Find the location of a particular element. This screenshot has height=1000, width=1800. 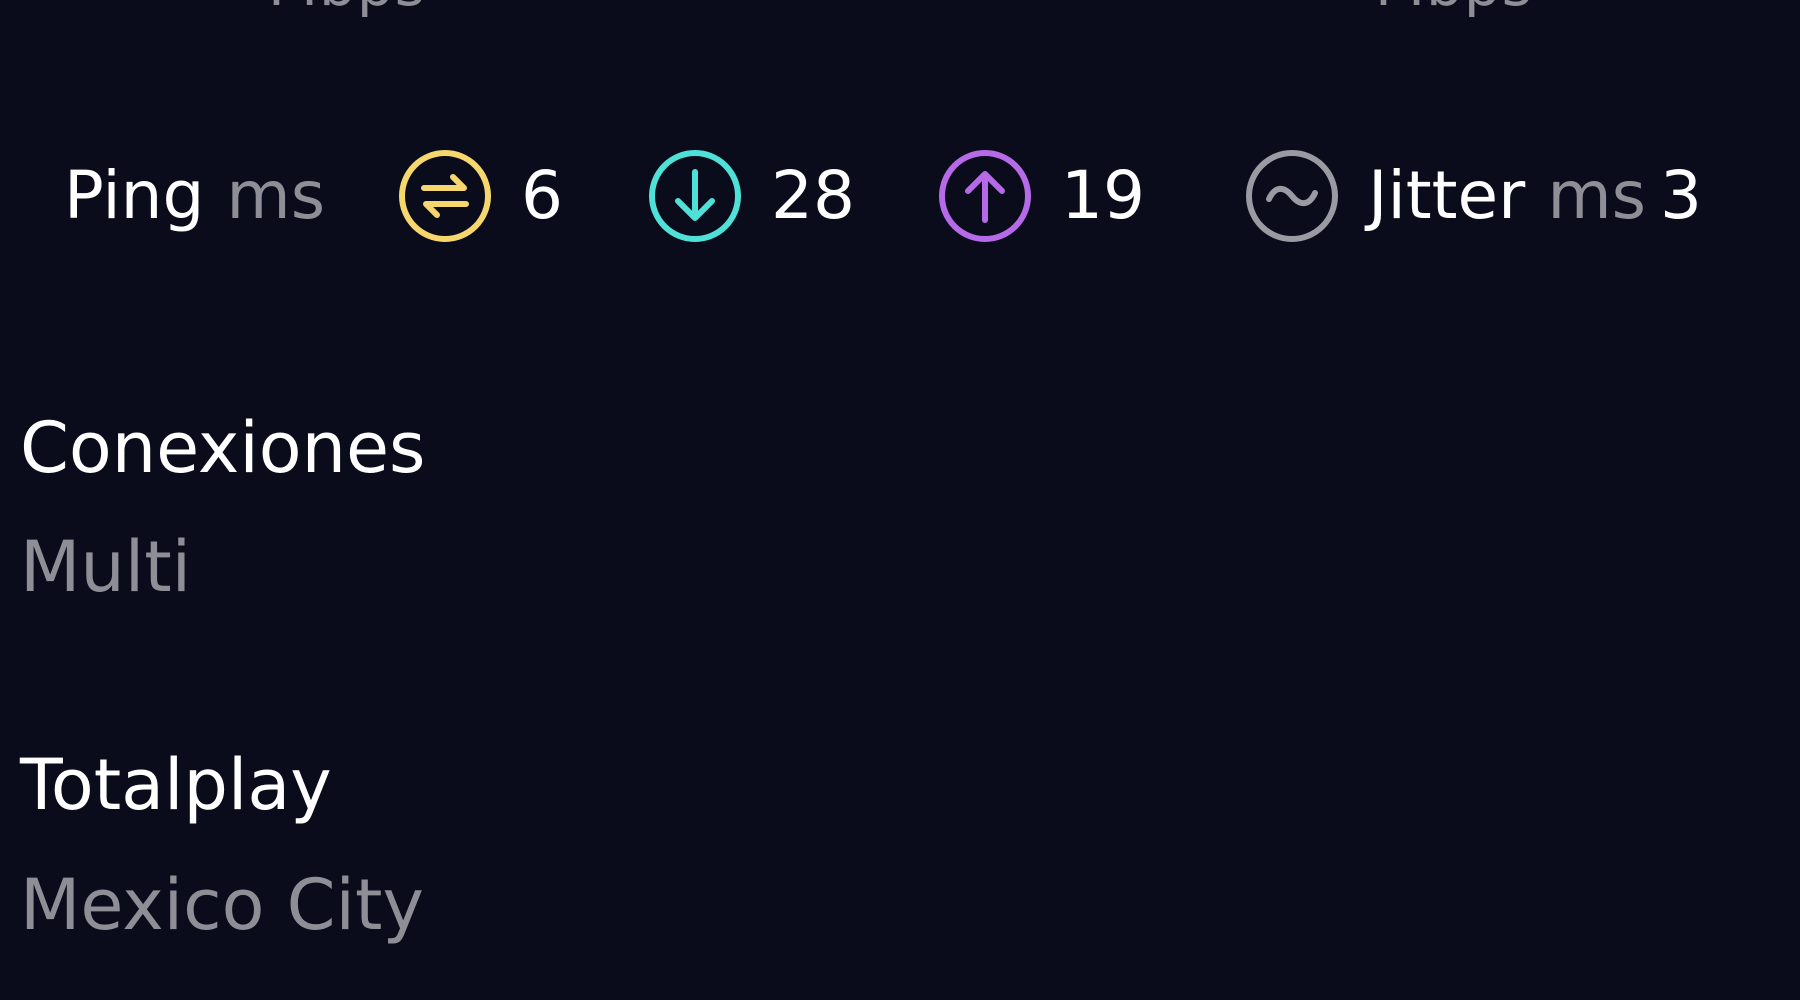

ping-label: Ping is located at coordinates (134, 195).